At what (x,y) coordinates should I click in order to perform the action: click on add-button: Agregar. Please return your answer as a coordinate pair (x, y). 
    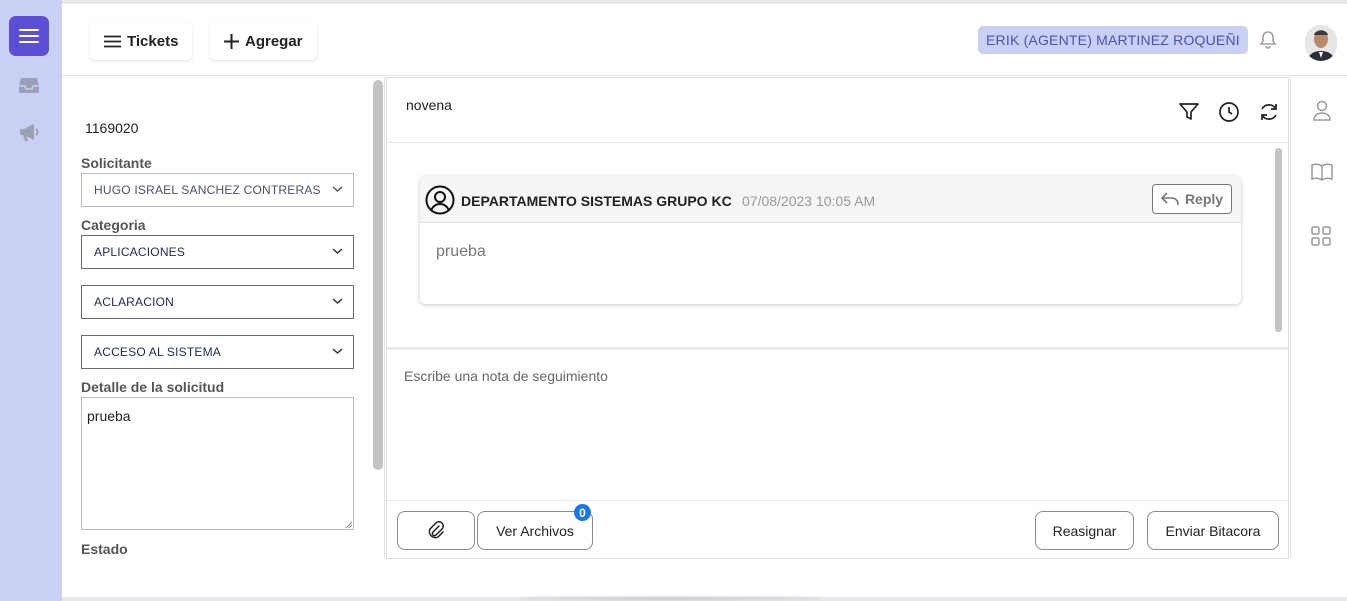
    Looking at the image, I should click on (263, 41).